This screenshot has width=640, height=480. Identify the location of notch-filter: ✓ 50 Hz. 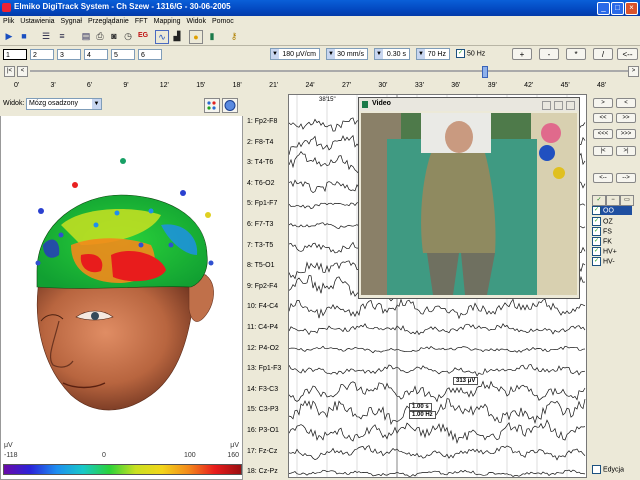
(470, 53).